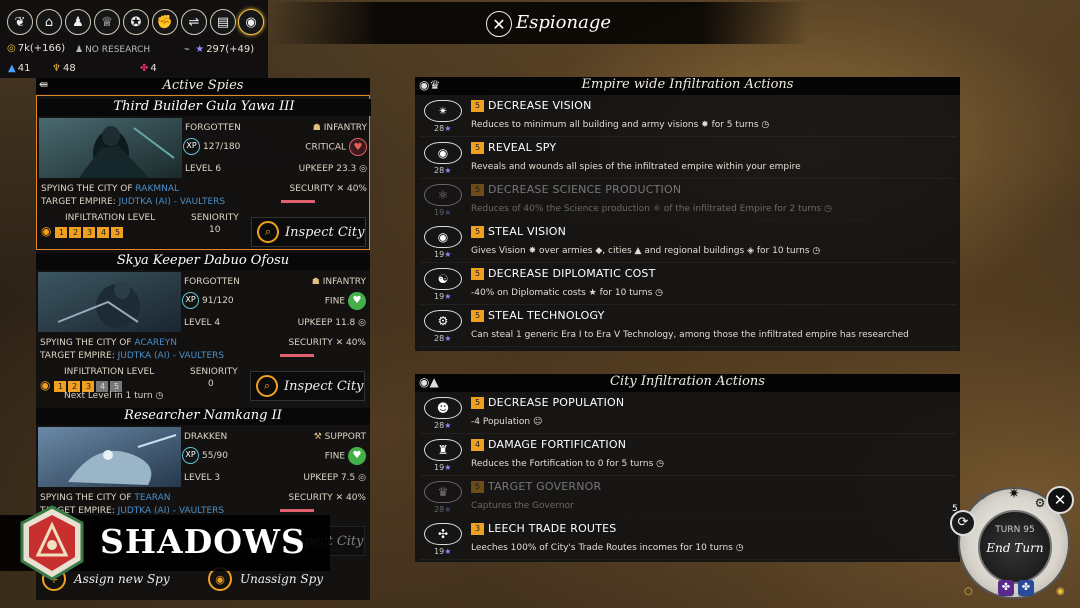 The width and height of the screenshot is (1080, 608). What do you see at coordinates (165, 22) in the screenshot?
I see `fist-icon: ✊` at bounding box center [165, 22].